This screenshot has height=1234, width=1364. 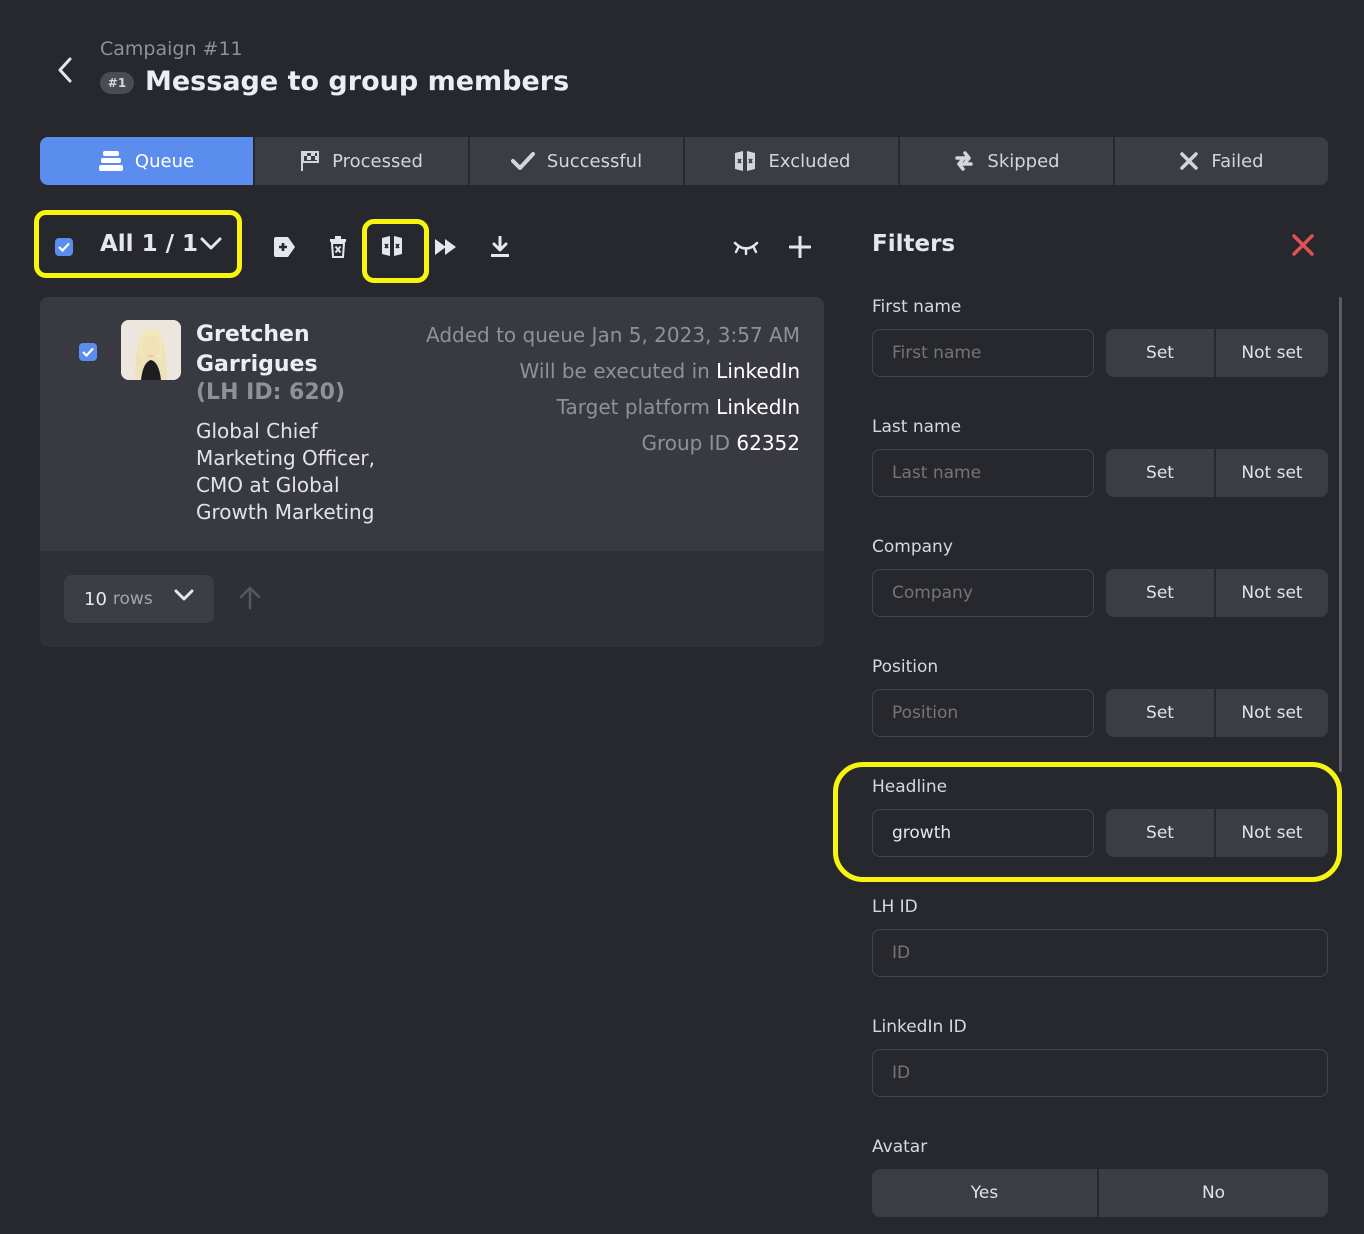 I want to click on filters-scrollbar, so click(x=1340, y=534).